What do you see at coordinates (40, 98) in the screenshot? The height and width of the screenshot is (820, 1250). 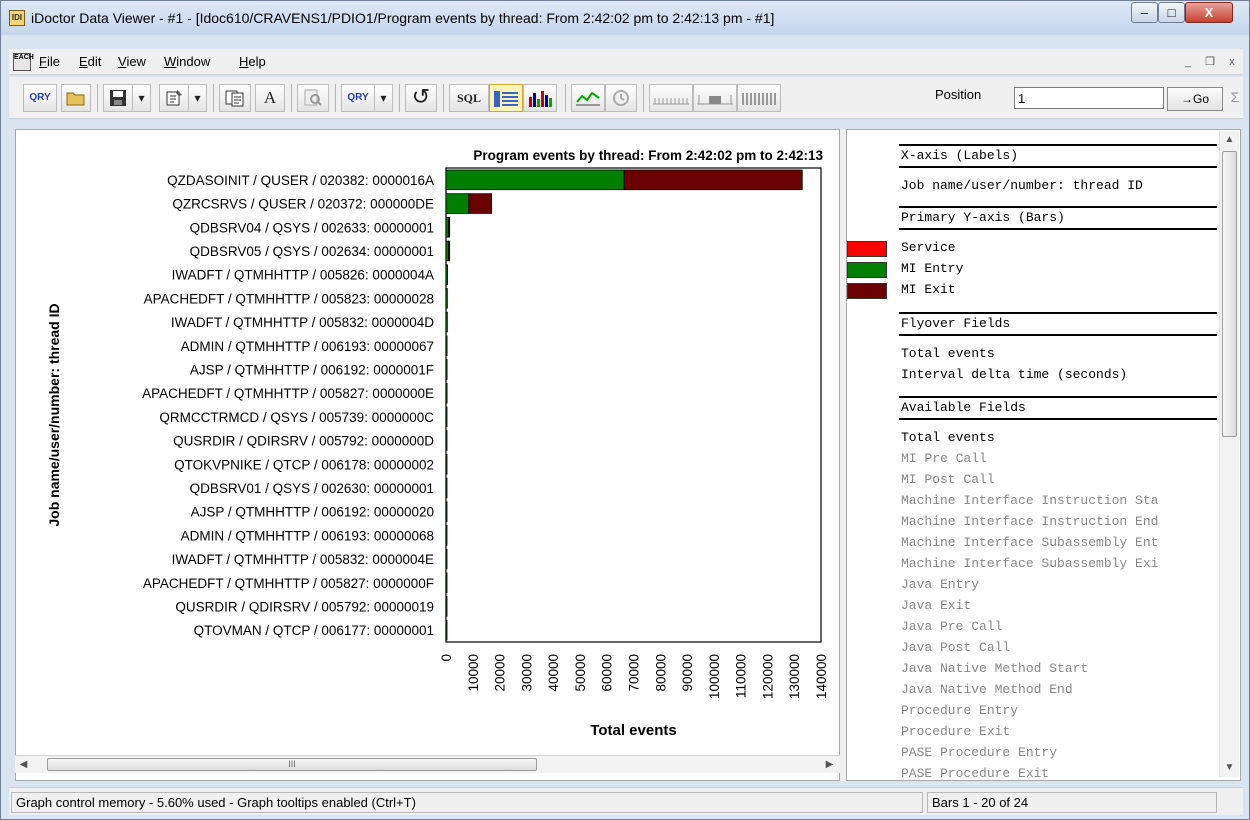 I see `query-button: QRY` at bounding box center [40, 98].